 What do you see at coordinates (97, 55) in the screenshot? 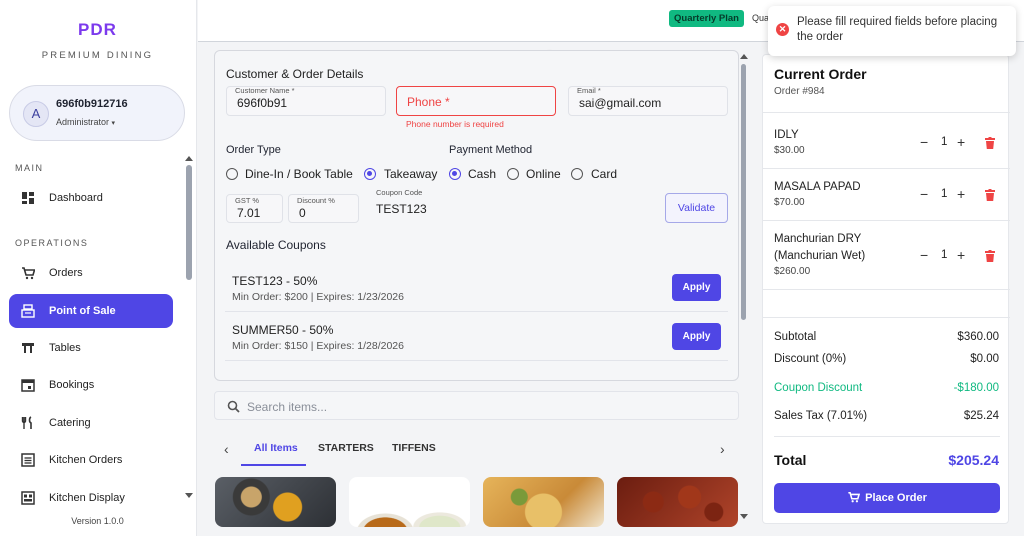
I see `brand-subtitle: PREMIUM DINING` at bounding box center [97, 55].